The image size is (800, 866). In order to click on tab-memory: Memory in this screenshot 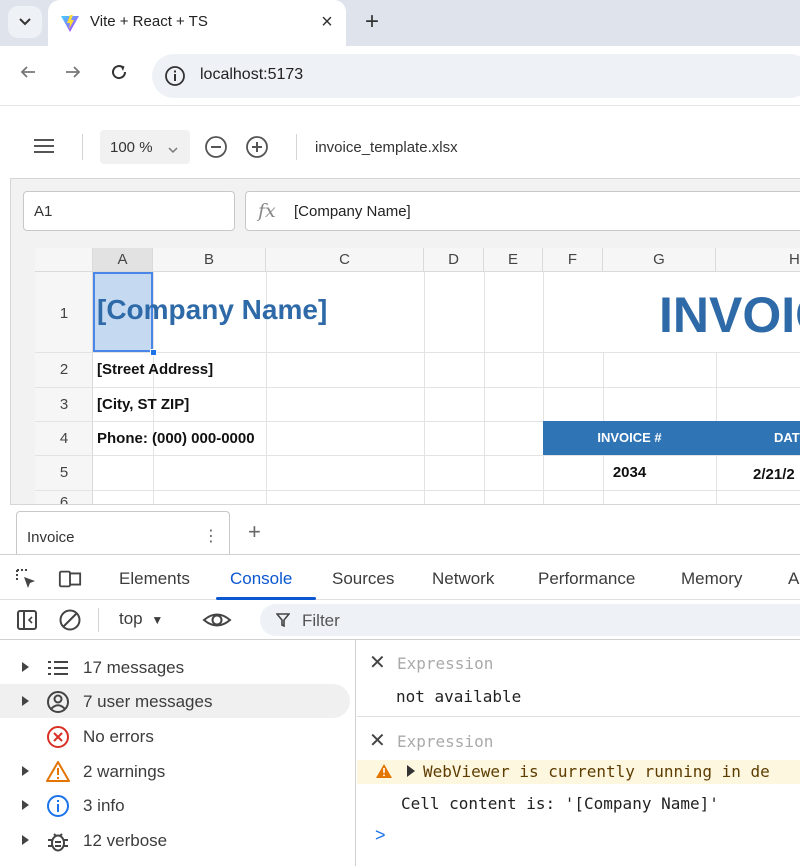, I will do `click(711, 579)`.